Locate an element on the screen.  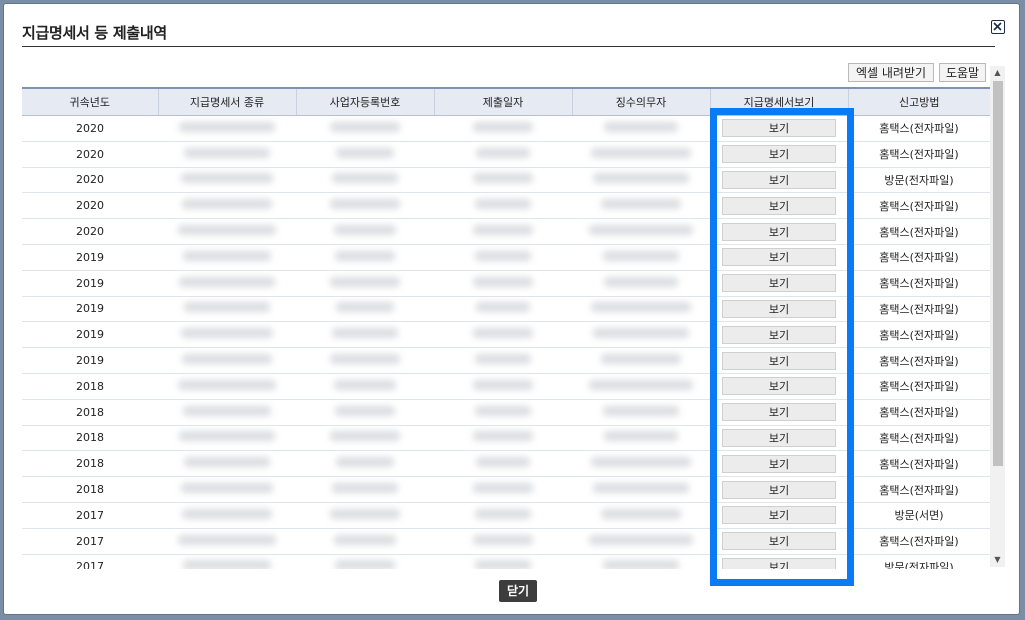
table-row: 2017 보기 방문(전자파일) is located at coordinates (506, 561).